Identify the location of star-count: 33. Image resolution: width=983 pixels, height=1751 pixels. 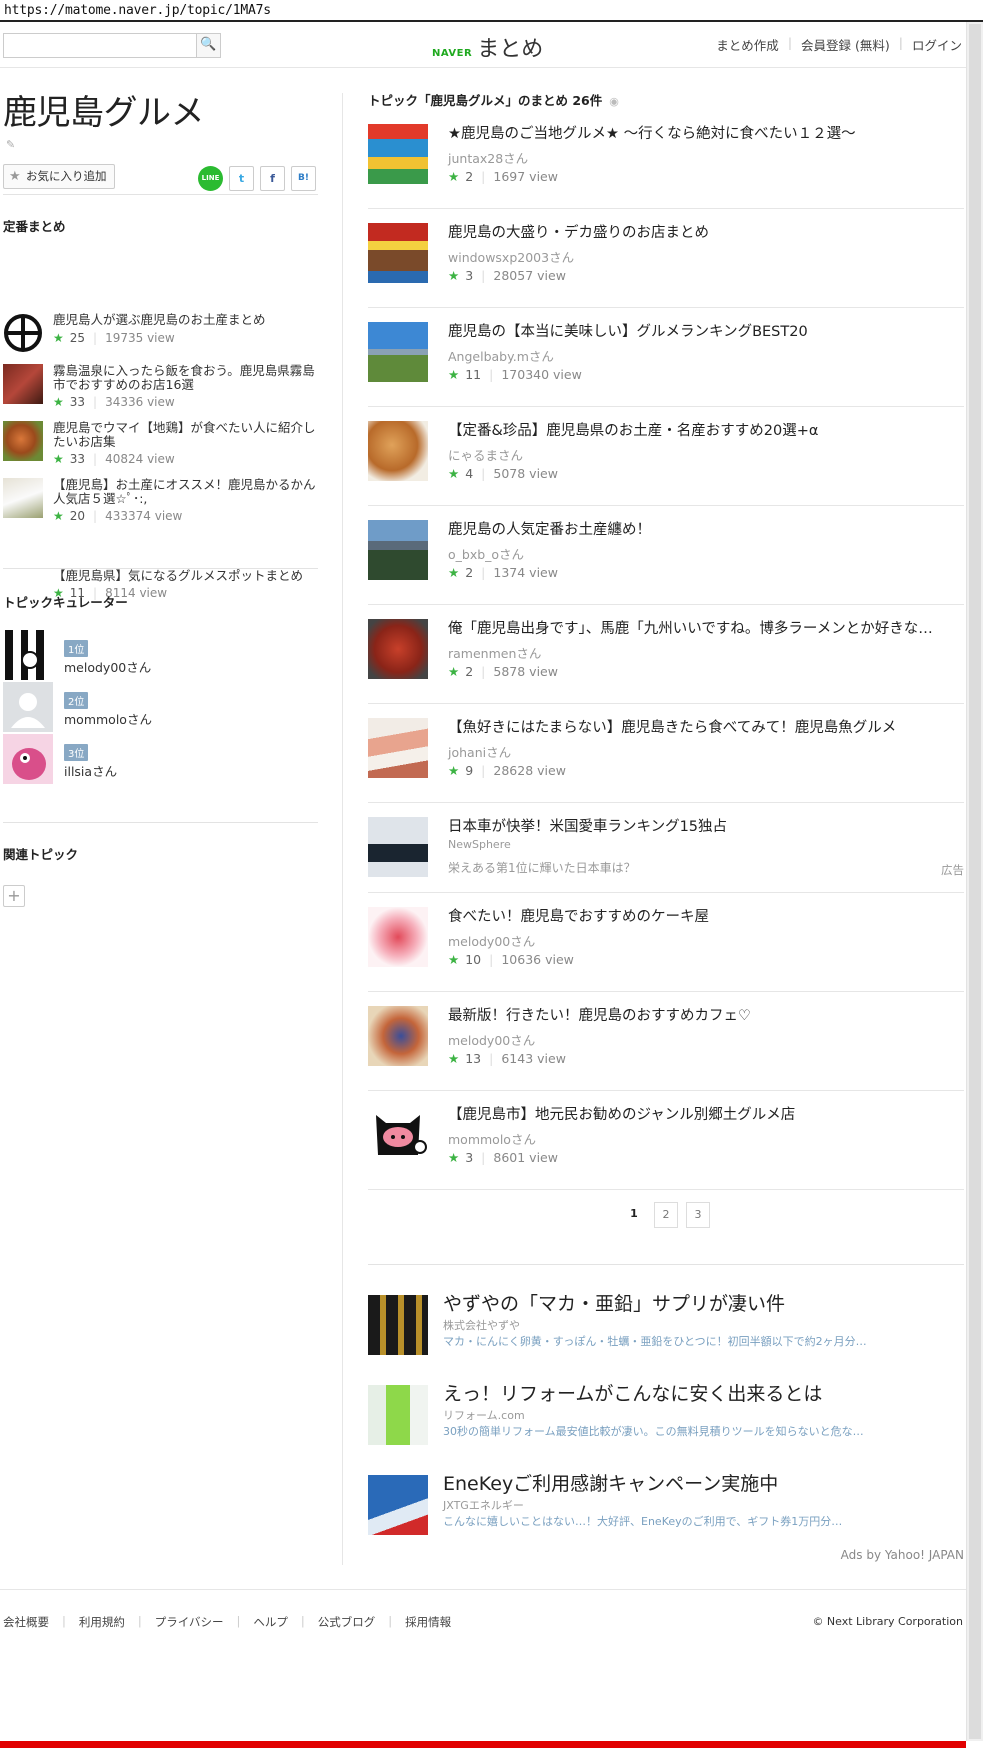
(77, 402).